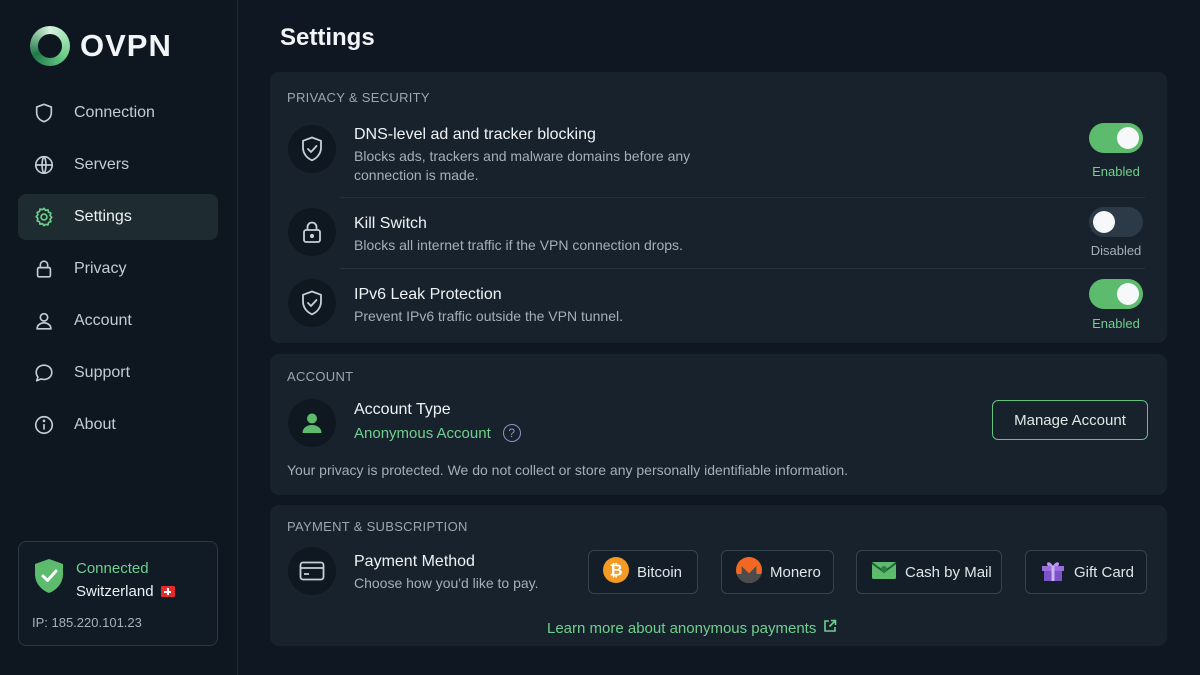 This screenshot has width=1200, height=675. Describe the element at coordinates (87, 622) in the screenshot. I see `ip-address: IP: 185.220.101.23` at that location.